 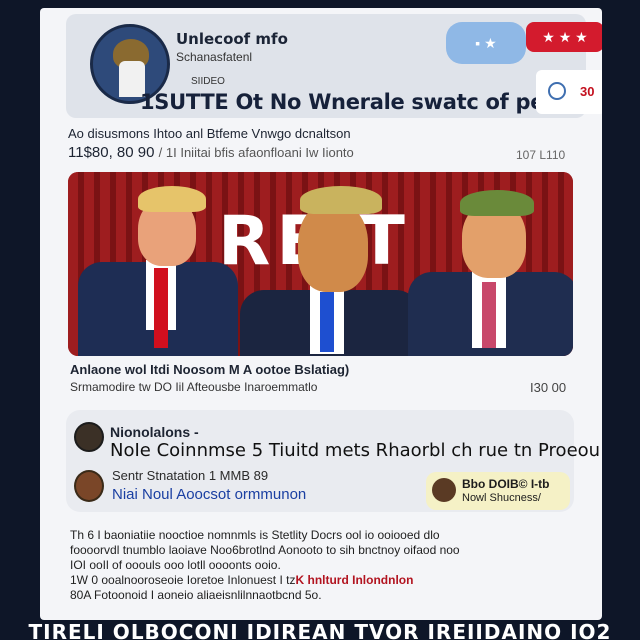 What do you see at coordinates (486, 43) in the screenshot?
I see `share-button: ▪ ★` at bounding box center [486, 43].